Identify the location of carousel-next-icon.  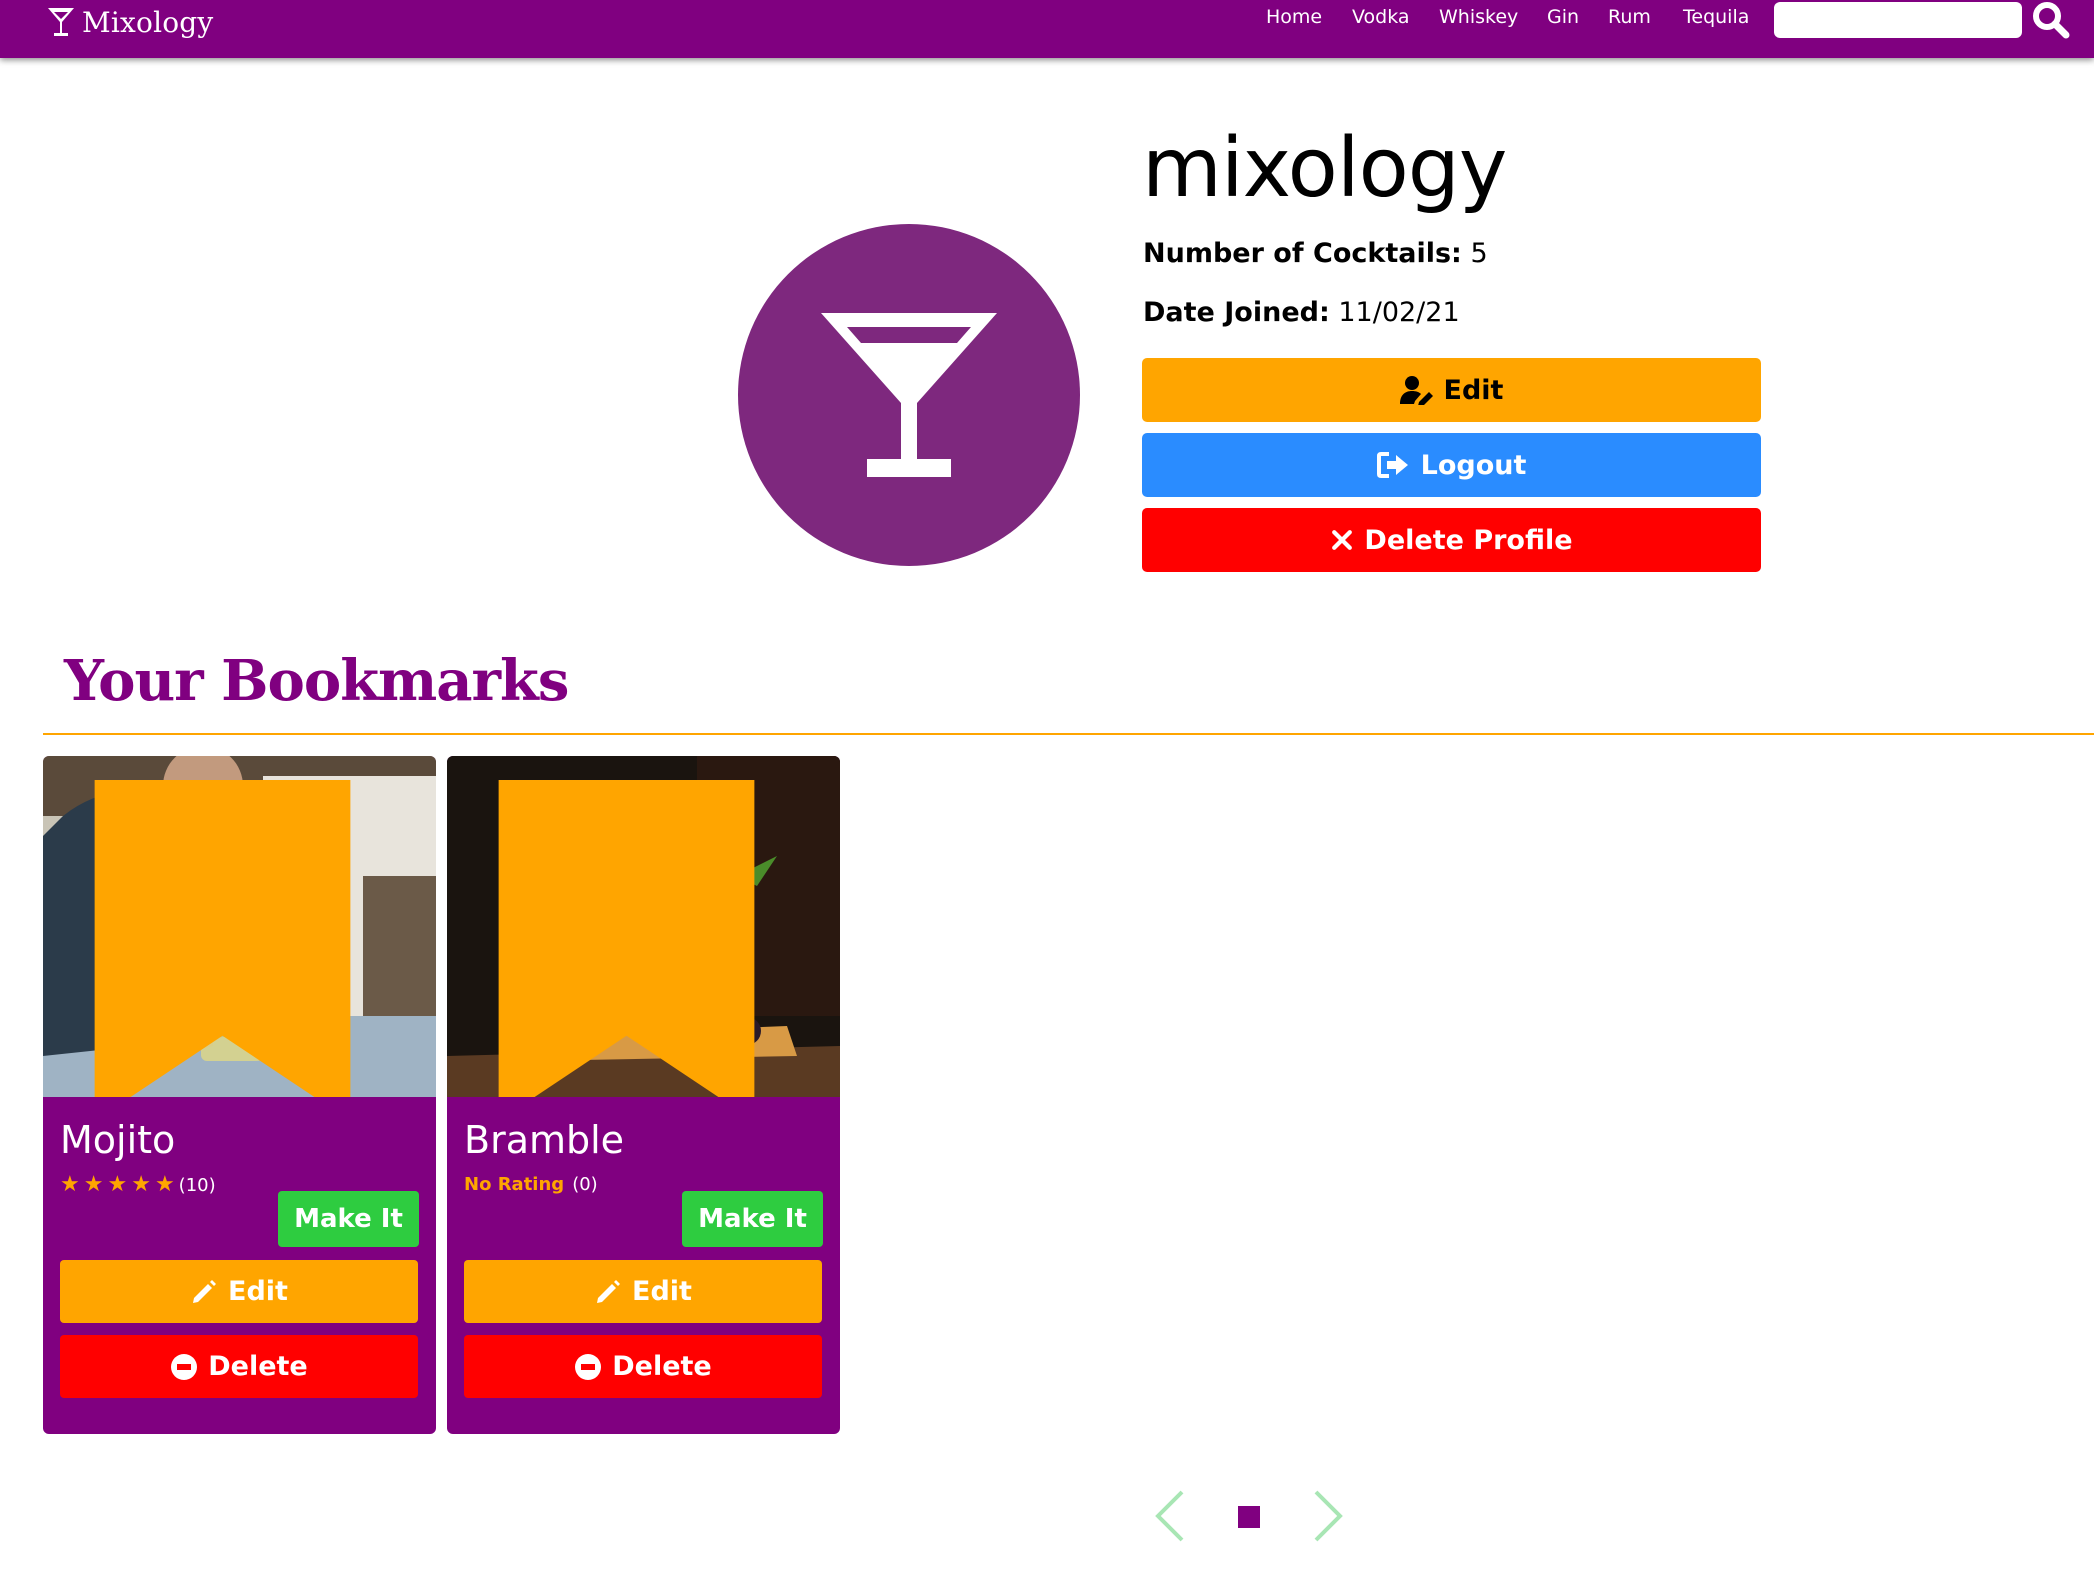
(1328, 1516).